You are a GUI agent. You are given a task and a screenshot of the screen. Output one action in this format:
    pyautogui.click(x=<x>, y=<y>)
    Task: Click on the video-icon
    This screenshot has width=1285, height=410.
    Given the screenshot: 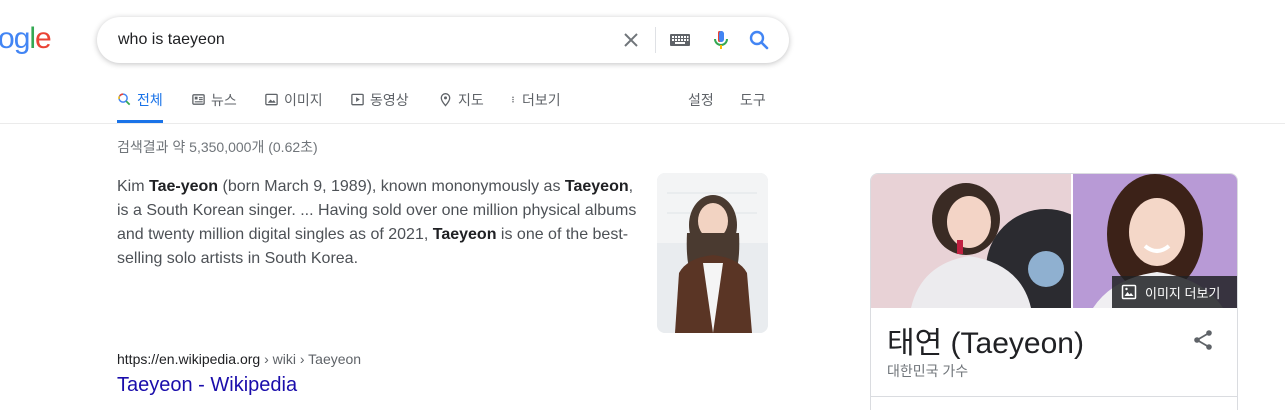 What is the action you would take?
    pyautogui.click(x=357, y=99)
    